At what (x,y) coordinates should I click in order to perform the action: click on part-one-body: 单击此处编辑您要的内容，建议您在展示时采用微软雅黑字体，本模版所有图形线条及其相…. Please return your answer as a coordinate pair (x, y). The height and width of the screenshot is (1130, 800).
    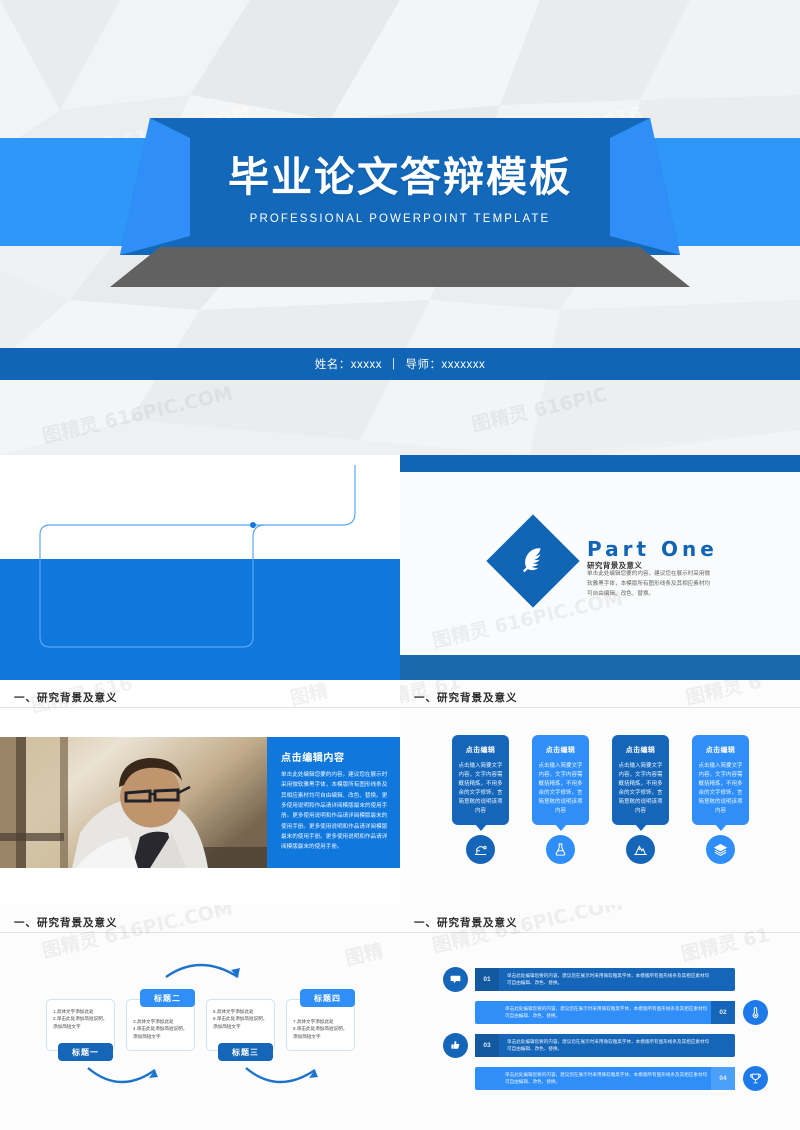
    Looking at the image, I should click on (649, 584).